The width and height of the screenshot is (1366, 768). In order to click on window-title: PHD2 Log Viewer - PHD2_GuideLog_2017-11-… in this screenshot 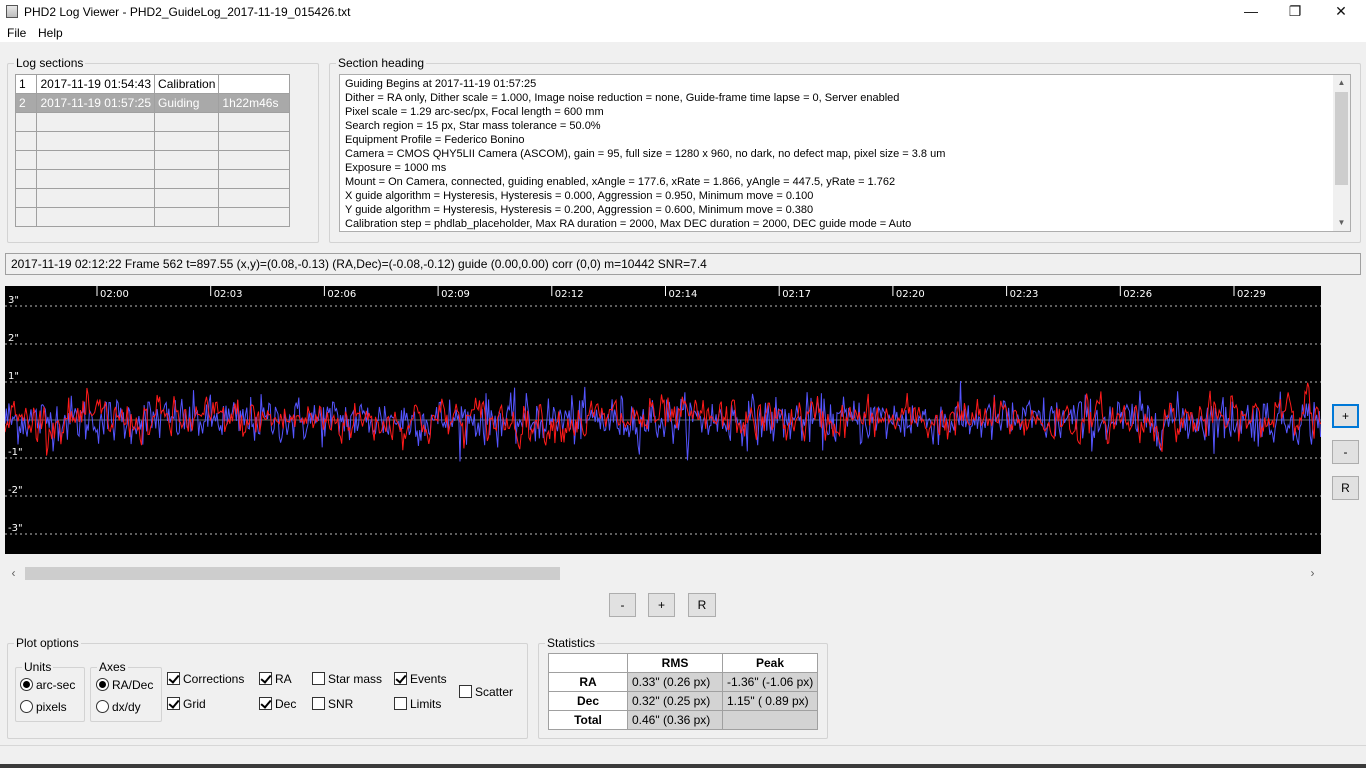, I will do `click(187, 12)`.